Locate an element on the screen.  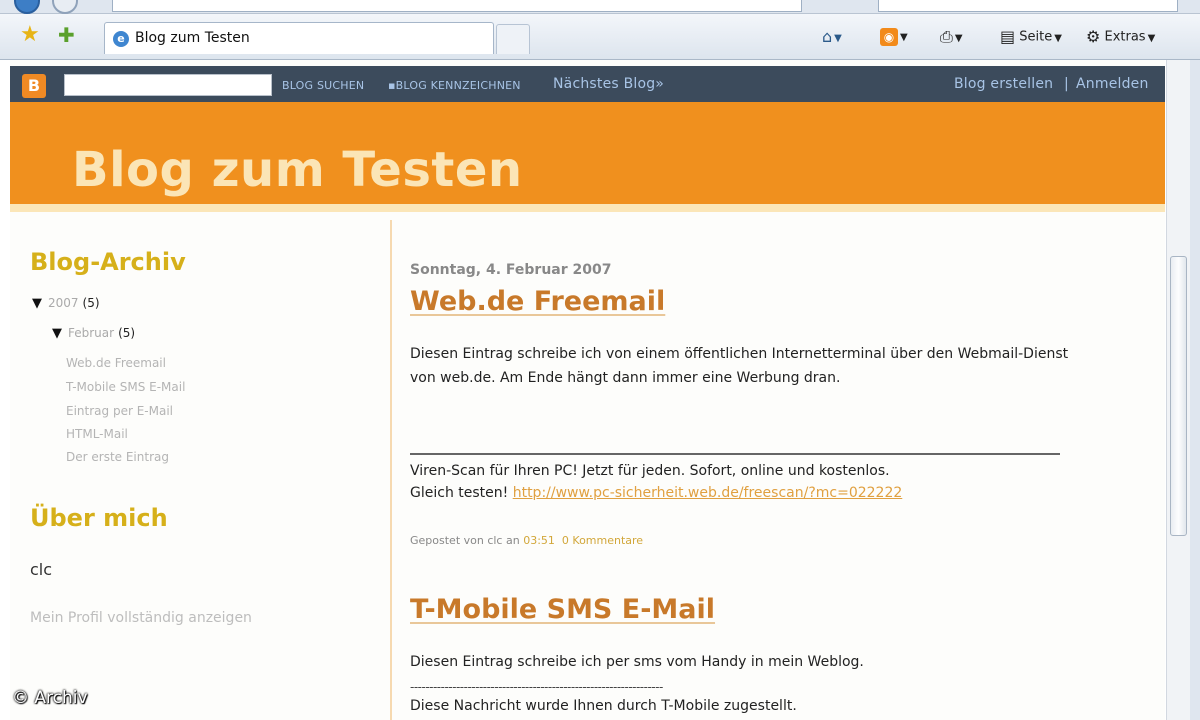
blog-title: Blog zum Testen is located at coordinates (297, 170).